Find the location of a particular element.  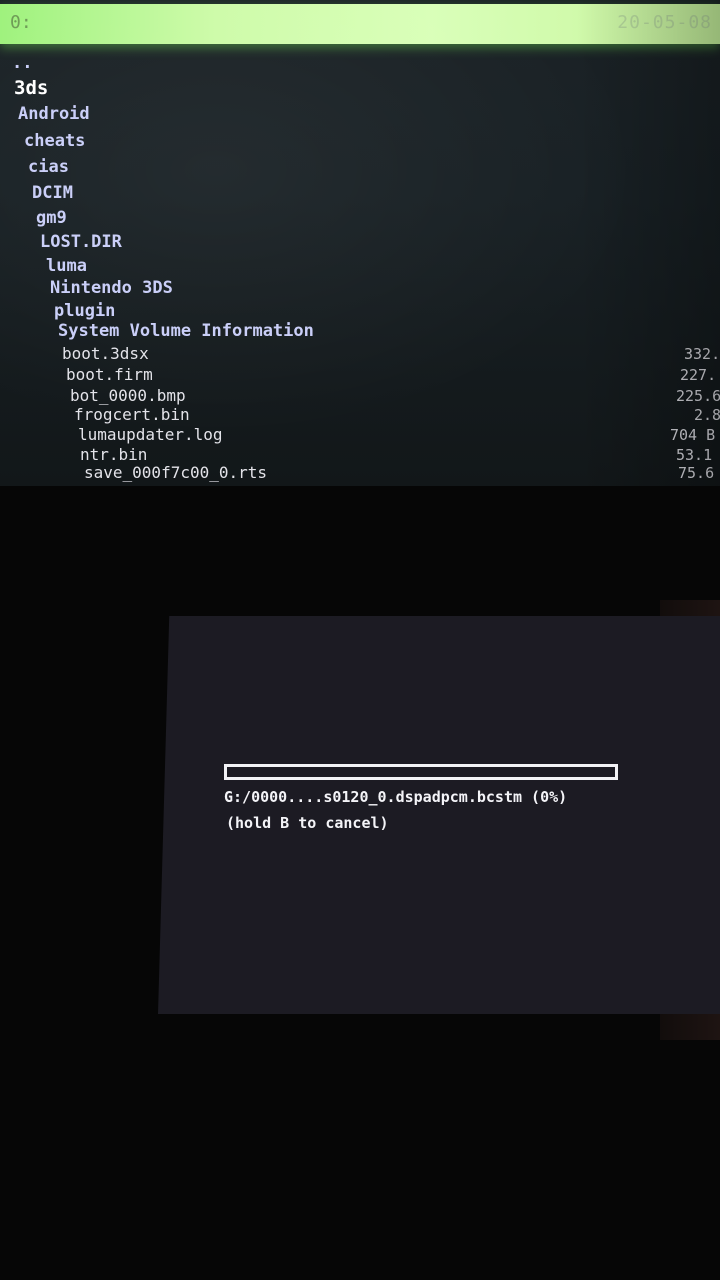

entry-name: cheats is located at coordinates (55, 141).